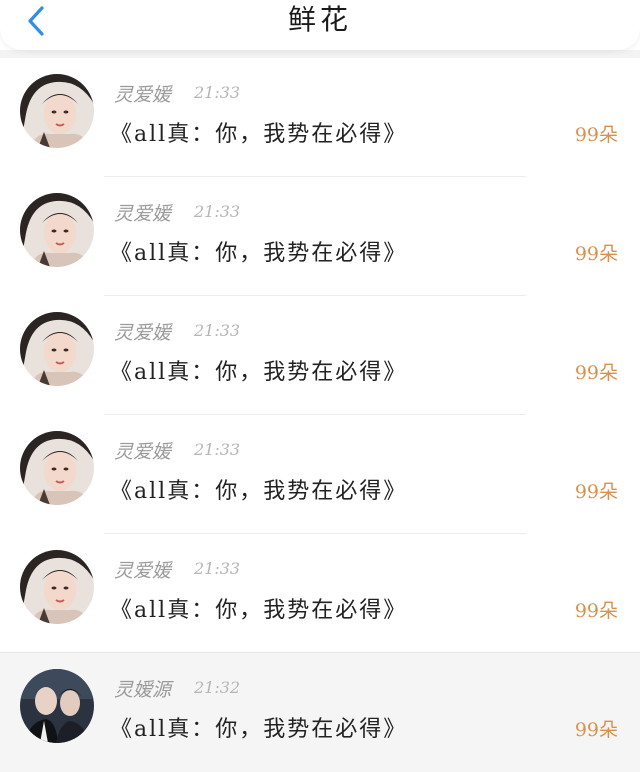  Describe the element at coordinates (143, 690) in the screenshot. I see `sender-name: 灵嫒源` at that location.